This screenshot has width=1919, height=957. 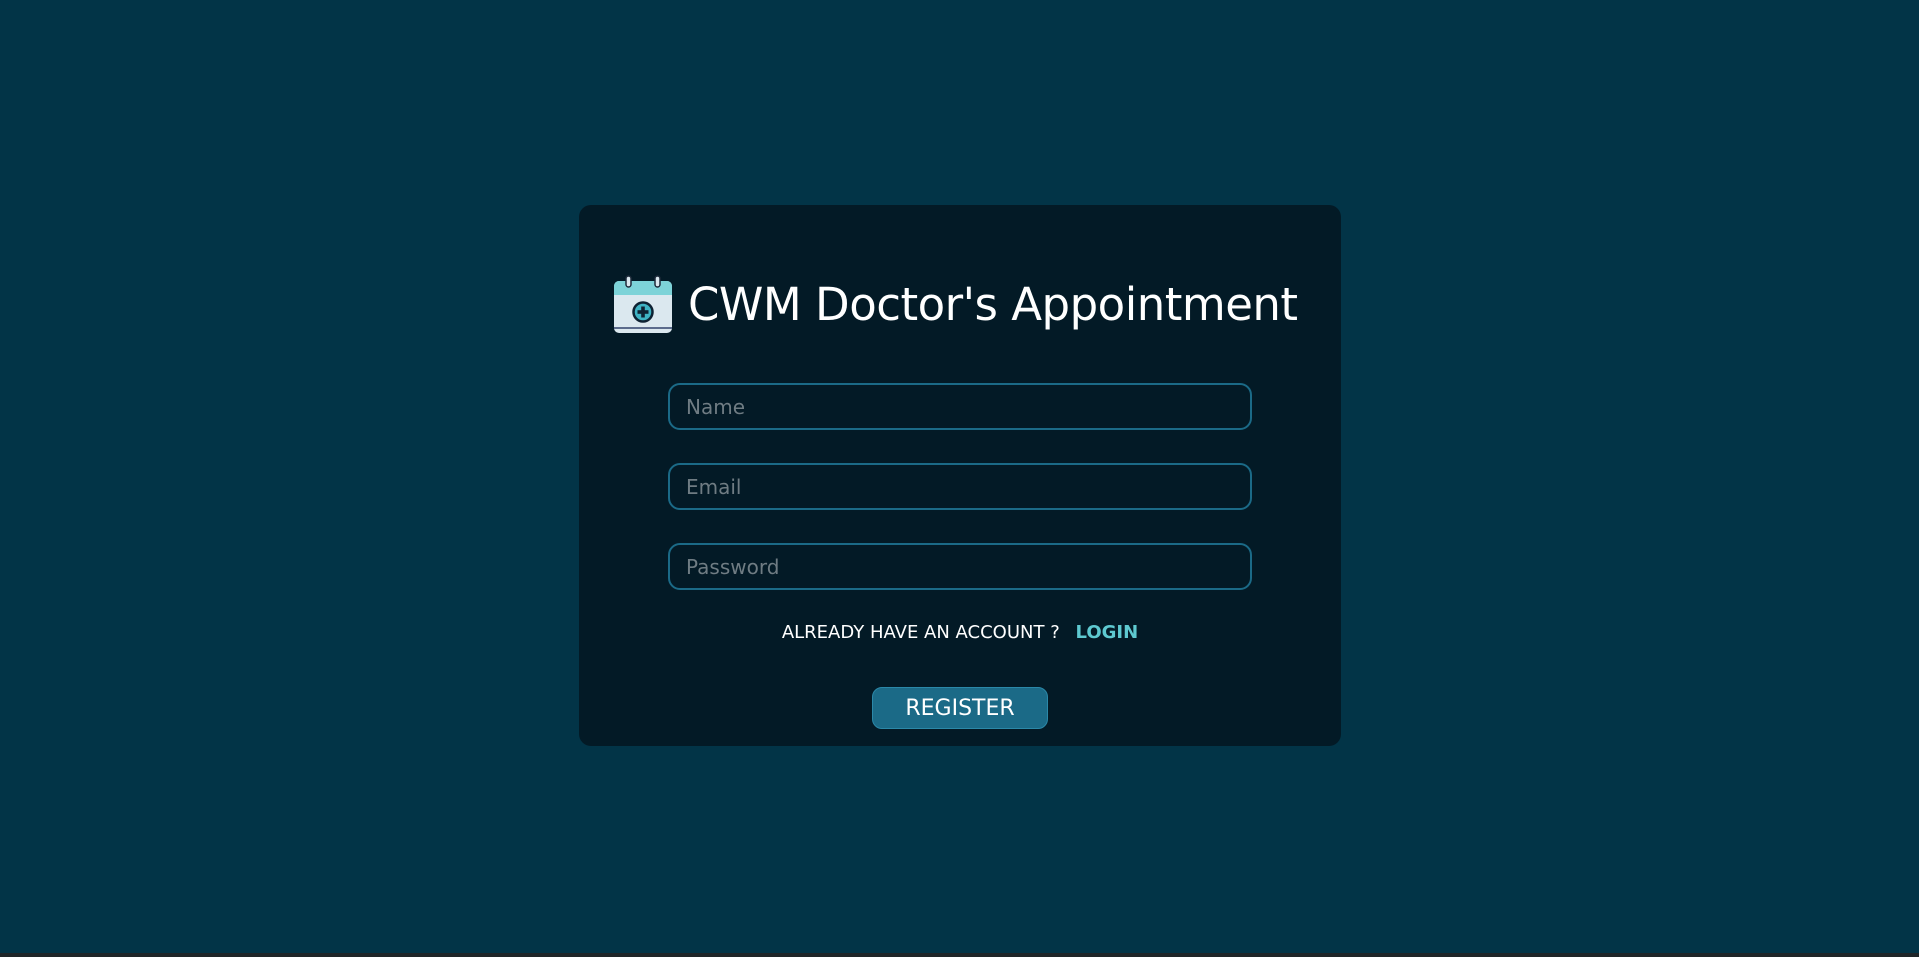 What do you see at coordinates (643, 304) in the screenshot?
I see `calendar-medical-icon` at bounding box center [643, 304].